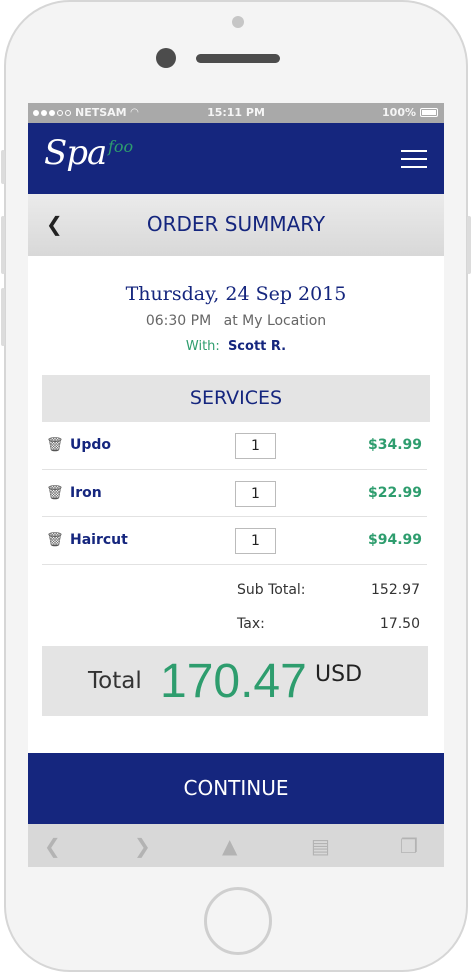 The image size is (471, 974). I want to click on hamburger-menu-icon, so click(414, 159).